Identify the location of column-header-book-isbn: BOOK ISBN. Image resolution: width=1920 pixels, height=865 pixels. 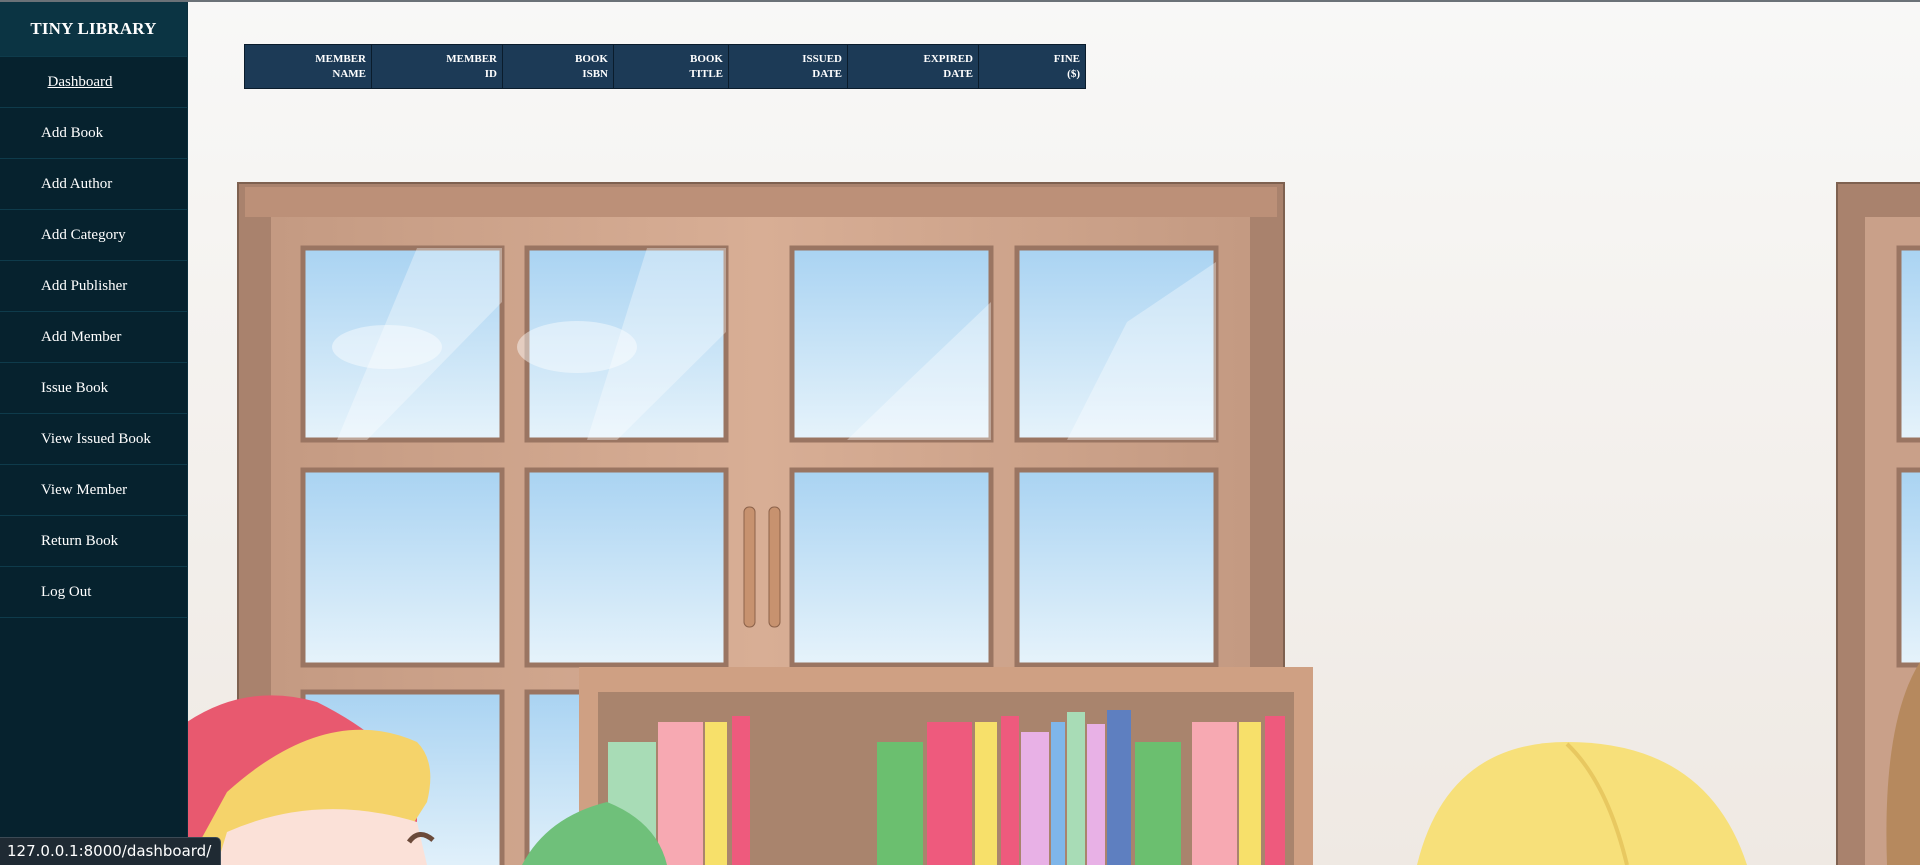
(558, 66).